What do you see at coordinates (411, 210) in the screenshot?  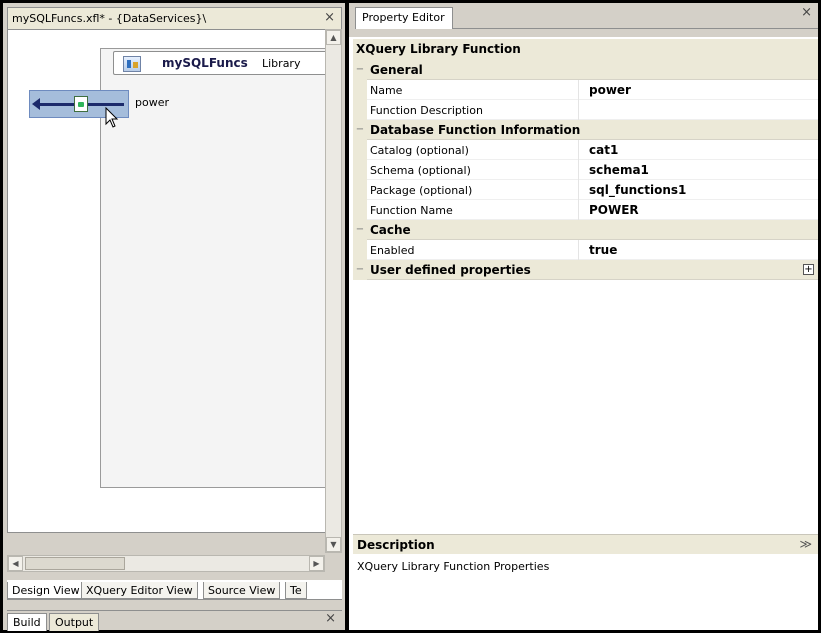 I see `property-name: Function Name` at bounding box center [411, 210].